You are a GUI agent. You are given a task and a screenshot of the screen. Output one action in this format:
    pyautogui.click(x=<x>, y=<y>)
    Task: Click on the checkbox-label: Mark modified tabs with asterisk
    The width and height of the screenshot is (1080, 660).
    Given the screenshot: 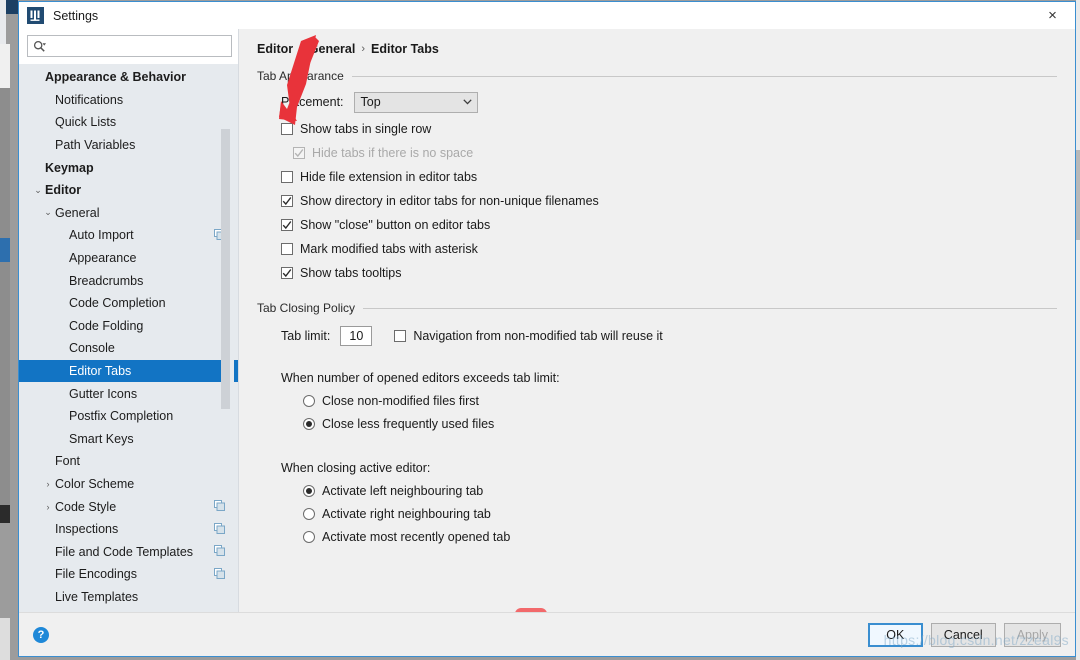 What is the action you would take?
    pyautogui.click(x=389, y=249)
    